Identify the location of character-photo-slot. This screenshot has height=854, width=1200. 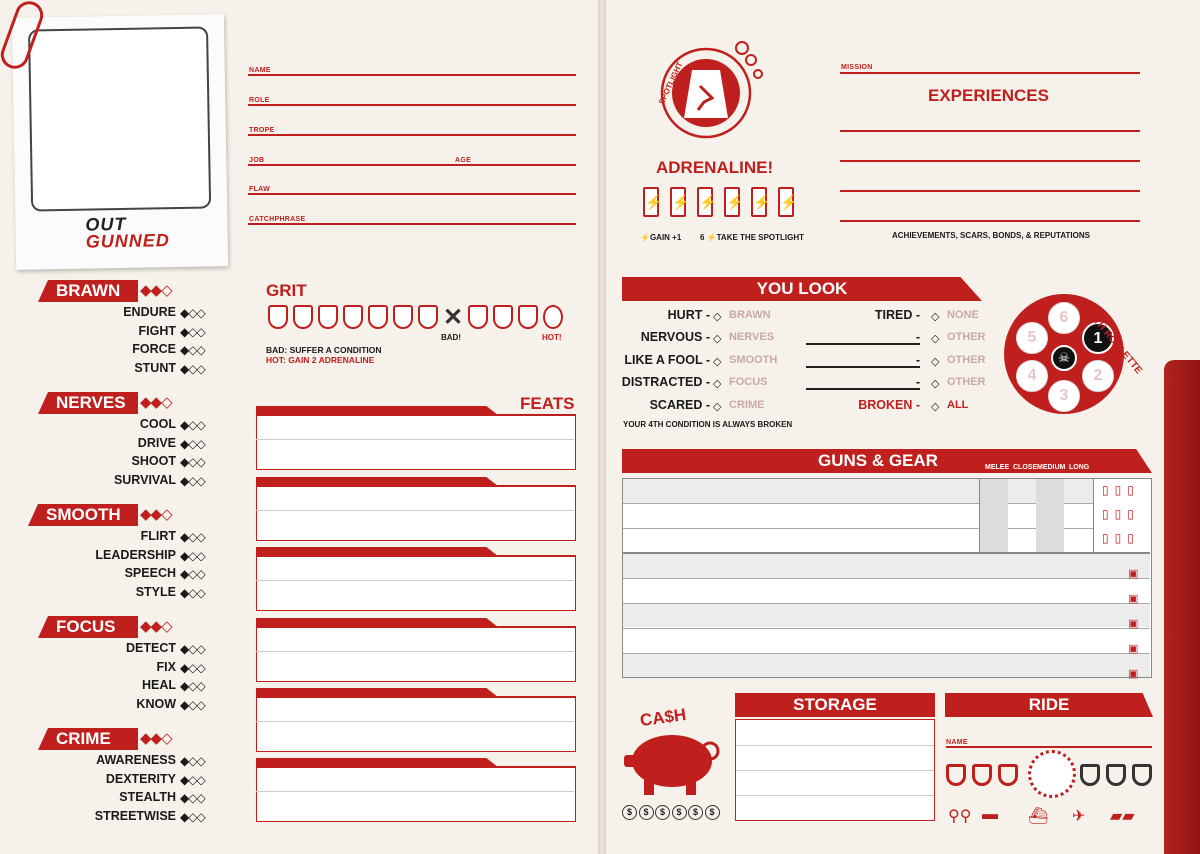
(120, 119).